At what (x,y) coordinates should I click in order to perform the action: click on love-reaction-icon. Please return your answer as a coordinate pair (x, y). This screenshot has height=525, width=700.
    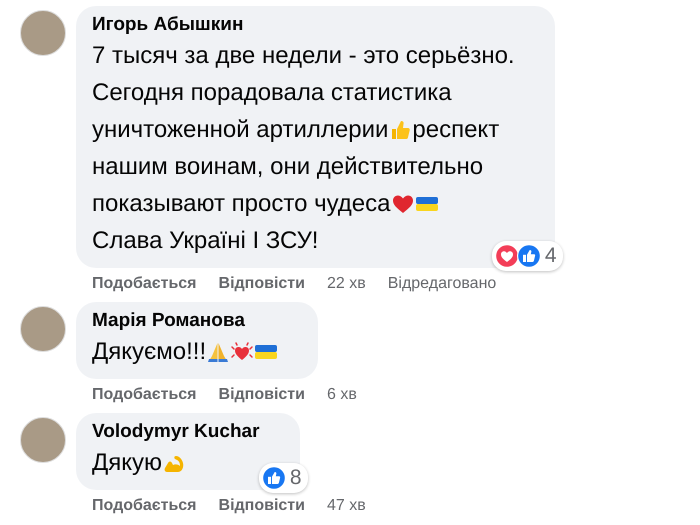
    Looking at the image, I should click on (506, 256).